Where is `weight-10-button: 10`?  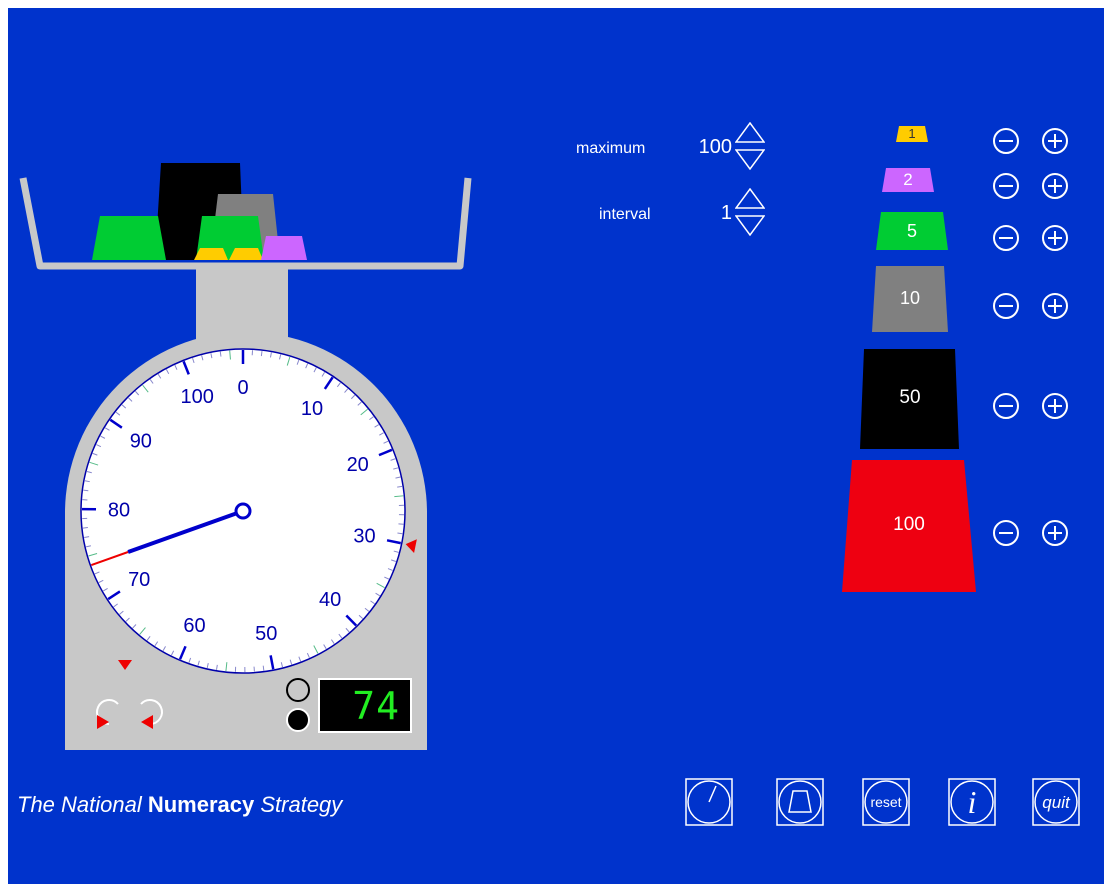 weight-10-button: 10 is located at coordinates (910, 299).